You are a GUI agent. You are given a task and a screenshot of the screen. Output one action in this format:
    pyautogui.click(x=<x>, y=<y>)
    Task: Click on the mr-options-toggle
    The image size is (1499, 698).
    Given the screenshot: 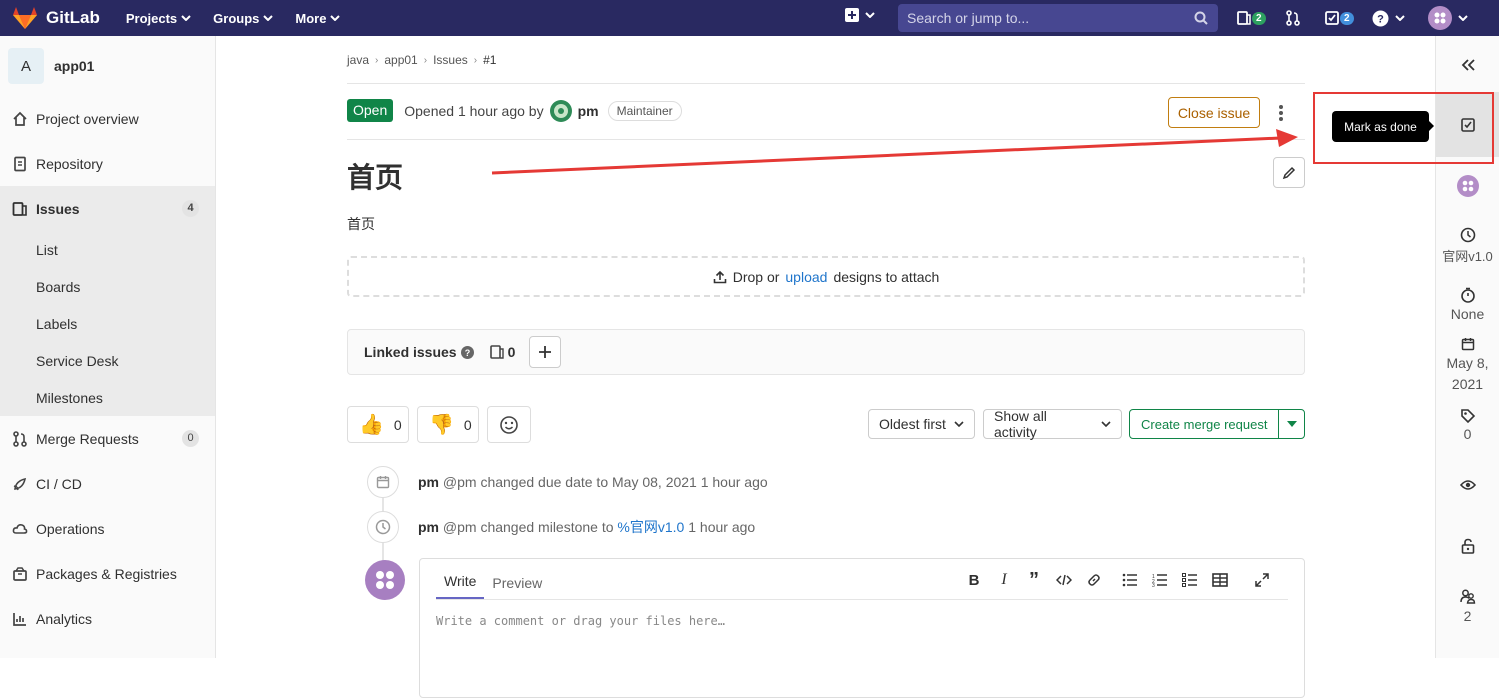 What is the action you would take?
    pyautogui.click(x=1291, y=424)
    